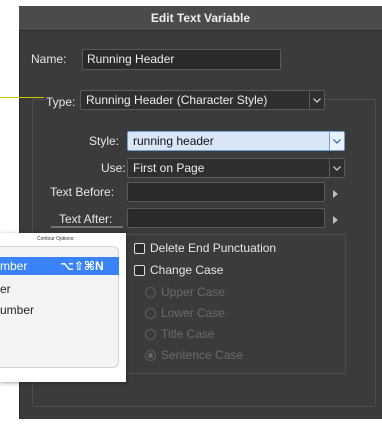  What do you see at coordinates (87, 227) in the screenshot?
I see `overlay-small-text` at bounding box center [87, 227].